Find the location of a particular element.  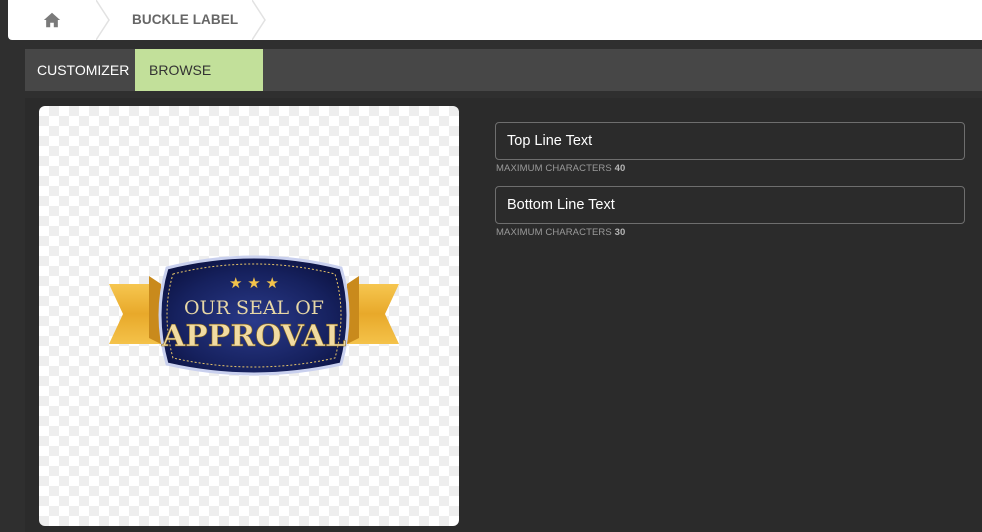

tab-customizer: CUSTOMIZER is located at coordinates (80, 70).